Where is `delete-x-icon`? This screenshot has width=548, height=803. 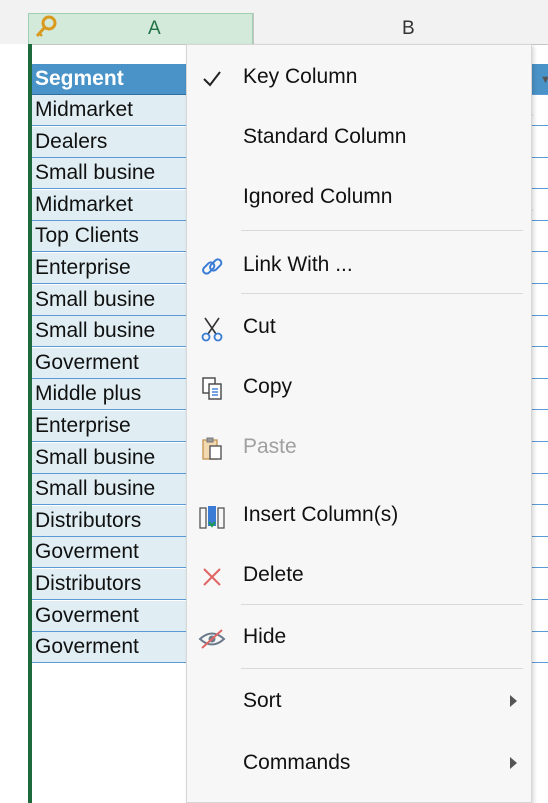 delete-x-icon is located at coordinates (212, 577).